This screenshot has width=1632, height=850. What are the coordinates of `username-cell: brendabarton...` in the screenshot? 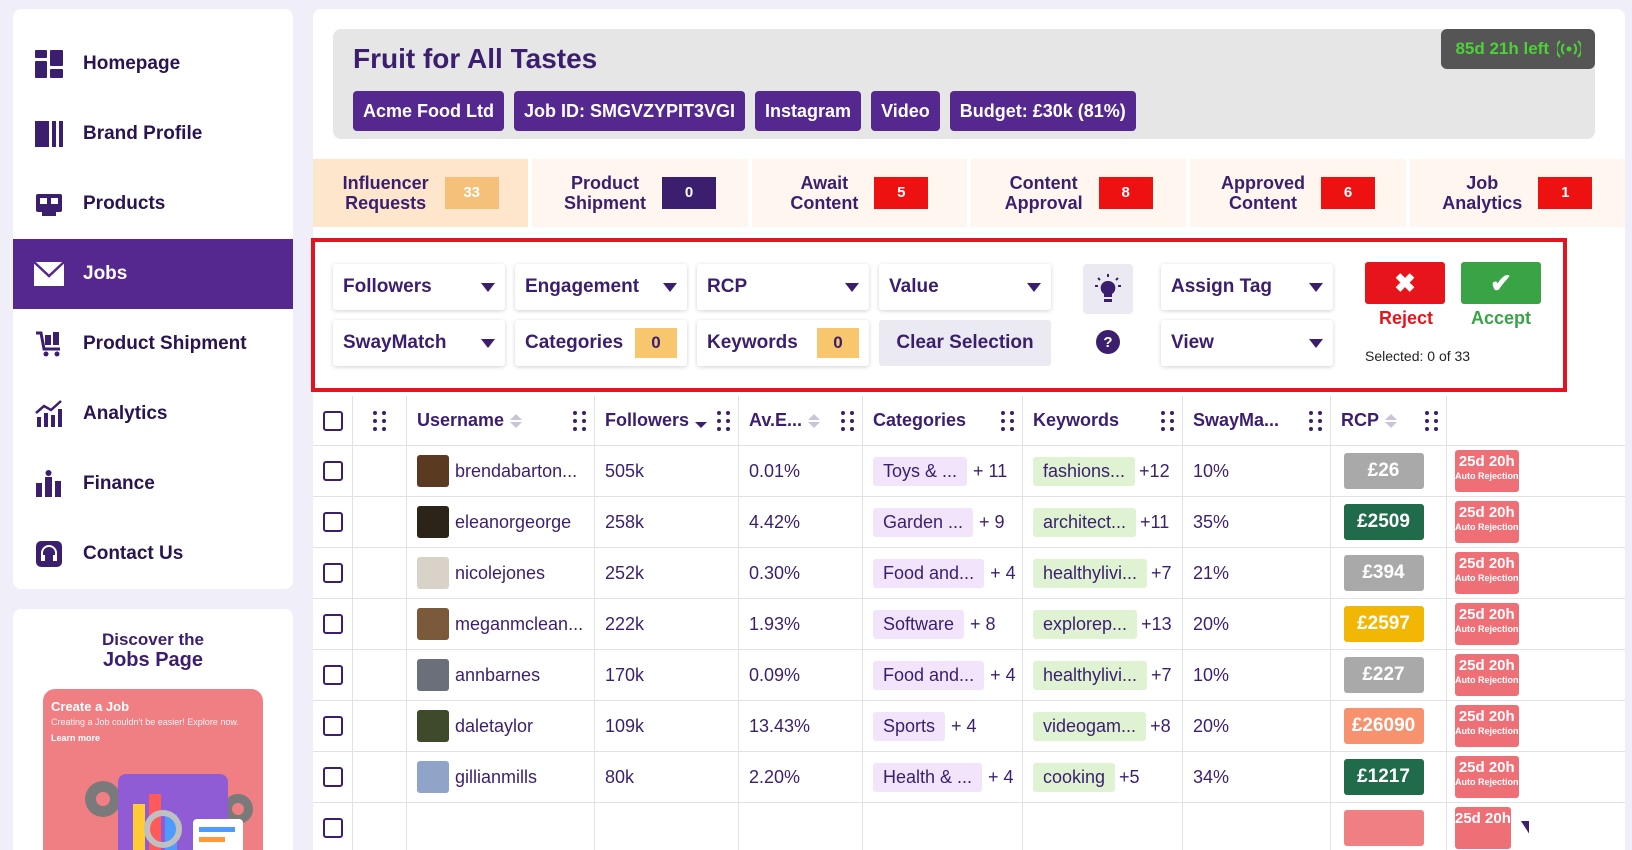 It's located at (501, 471).